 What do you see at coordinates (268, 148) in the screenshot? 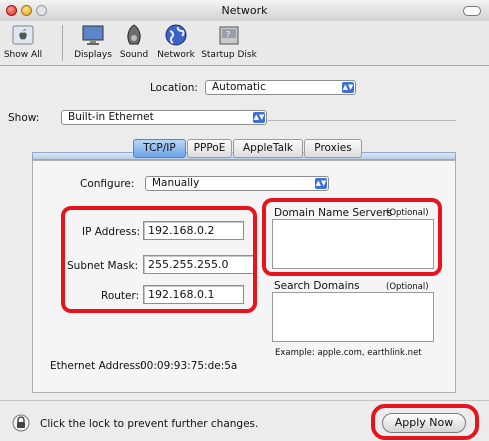
I see `tab-appletalk: AppleTalk` at bounding box center [268, 148].